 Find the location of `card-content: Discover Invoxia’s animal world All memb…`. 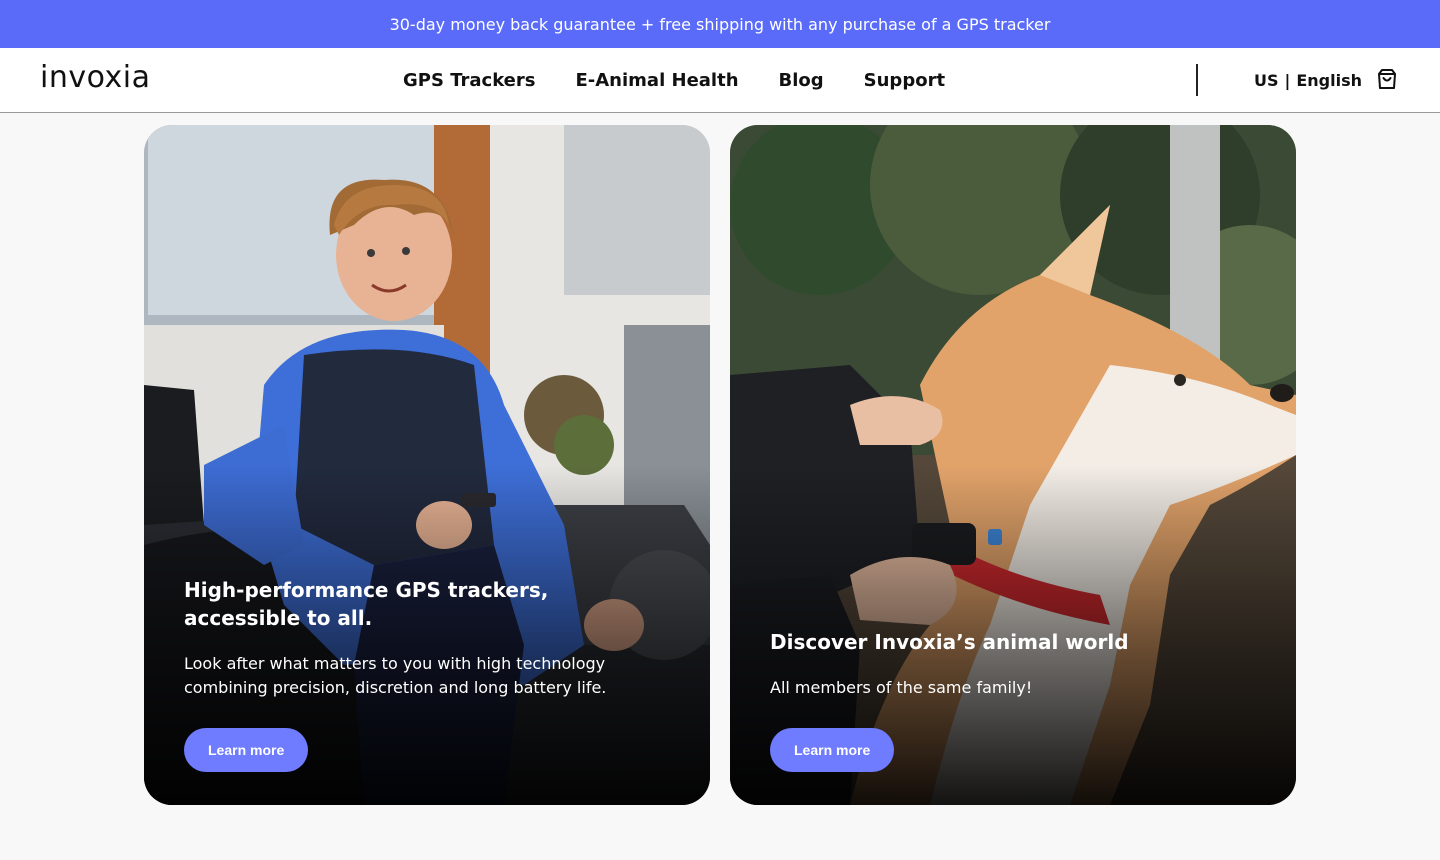

card-content: Discover Invoxia’s animal world All memb… is located at coordinates (1013, 700).